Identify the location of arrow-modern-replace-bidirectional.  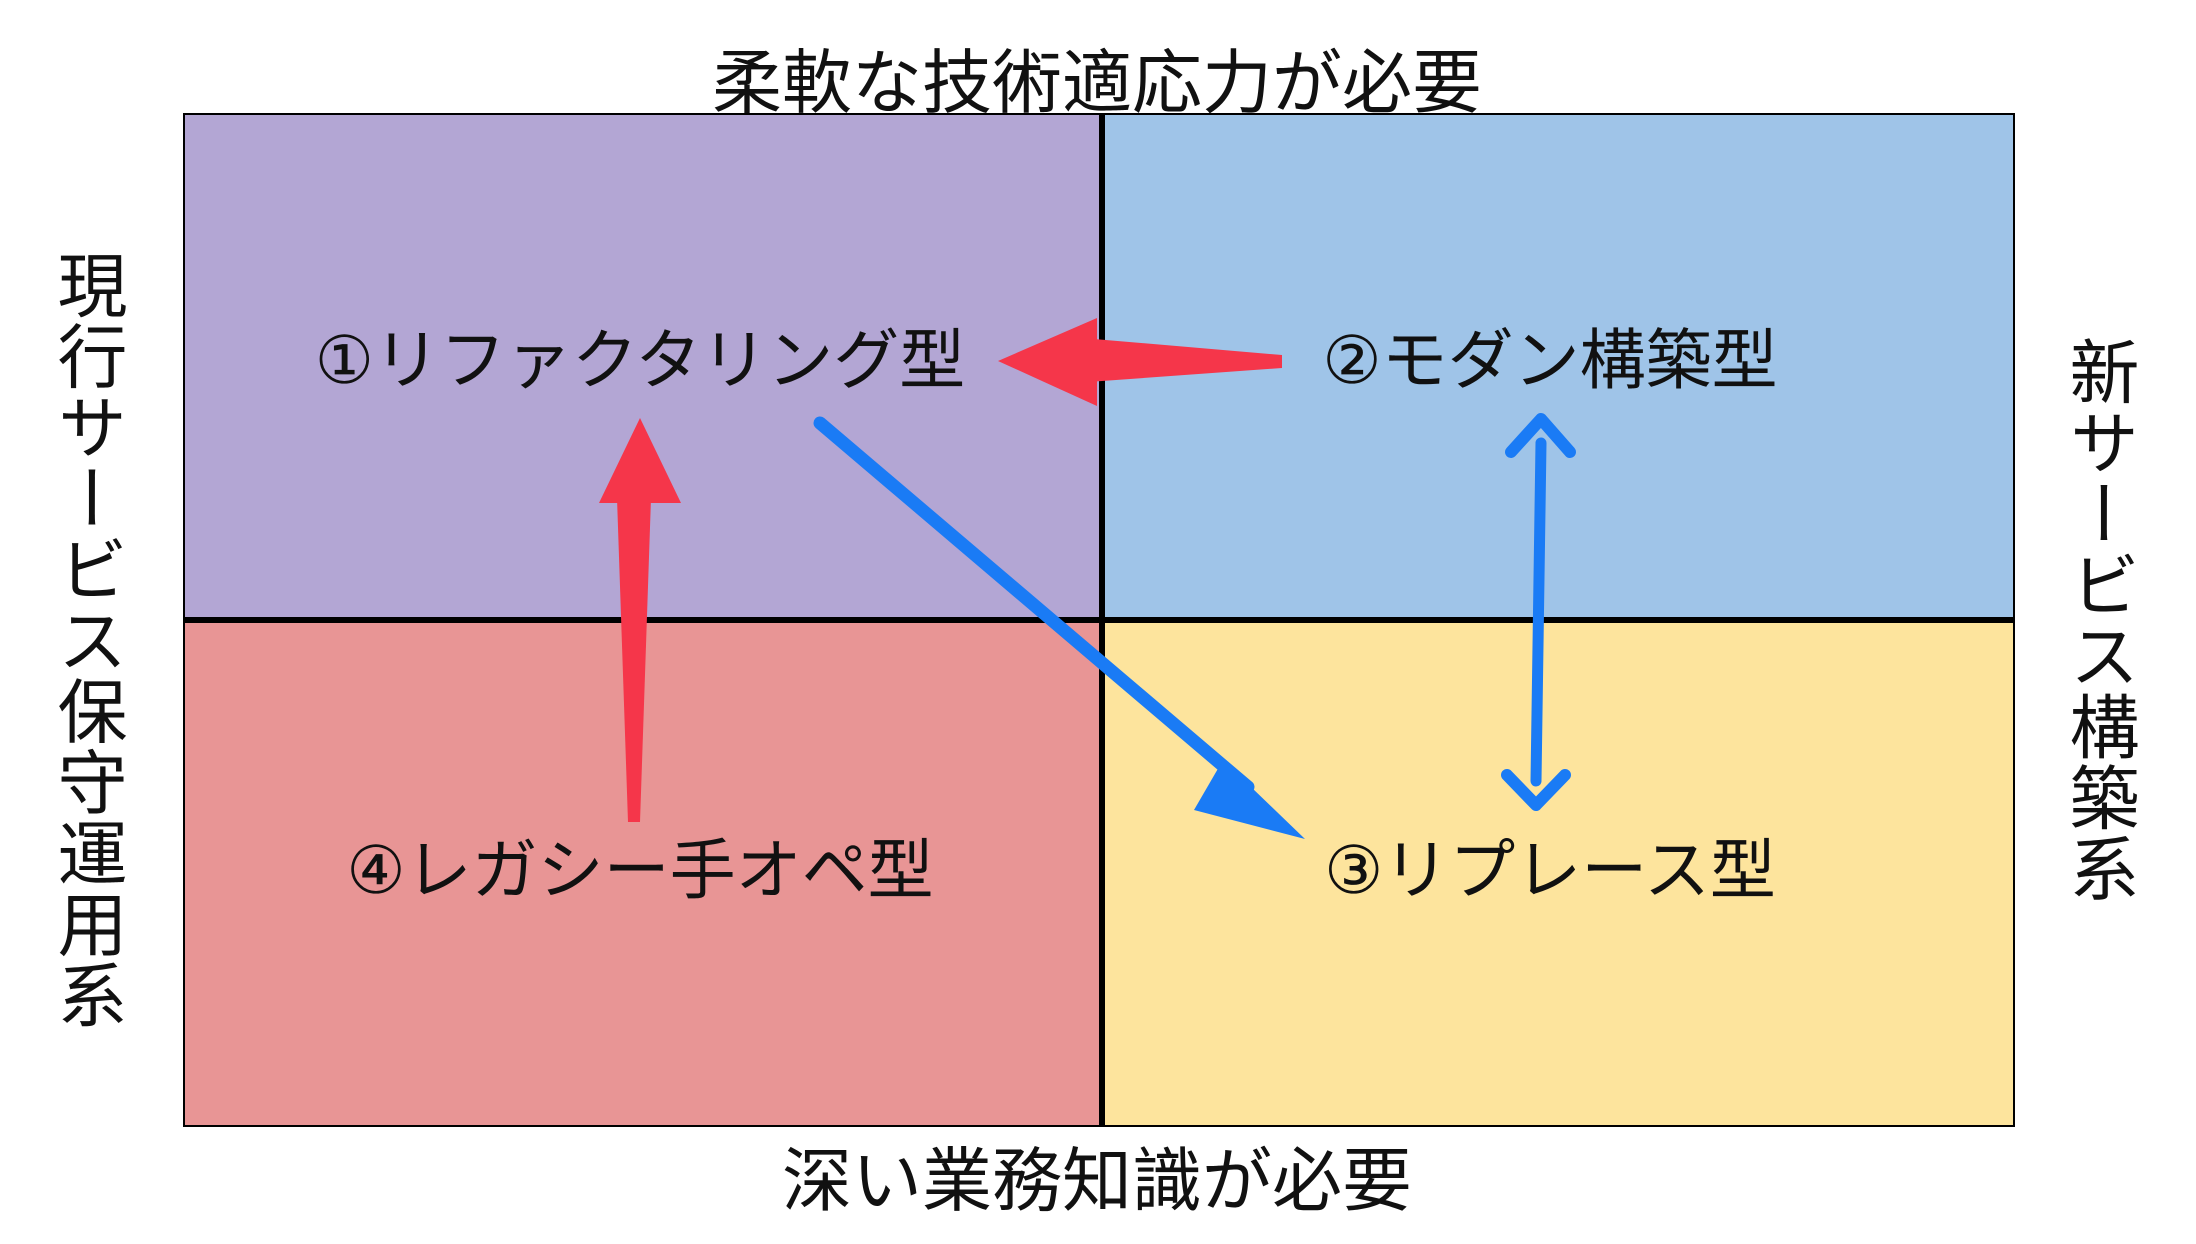
(1538, 612).